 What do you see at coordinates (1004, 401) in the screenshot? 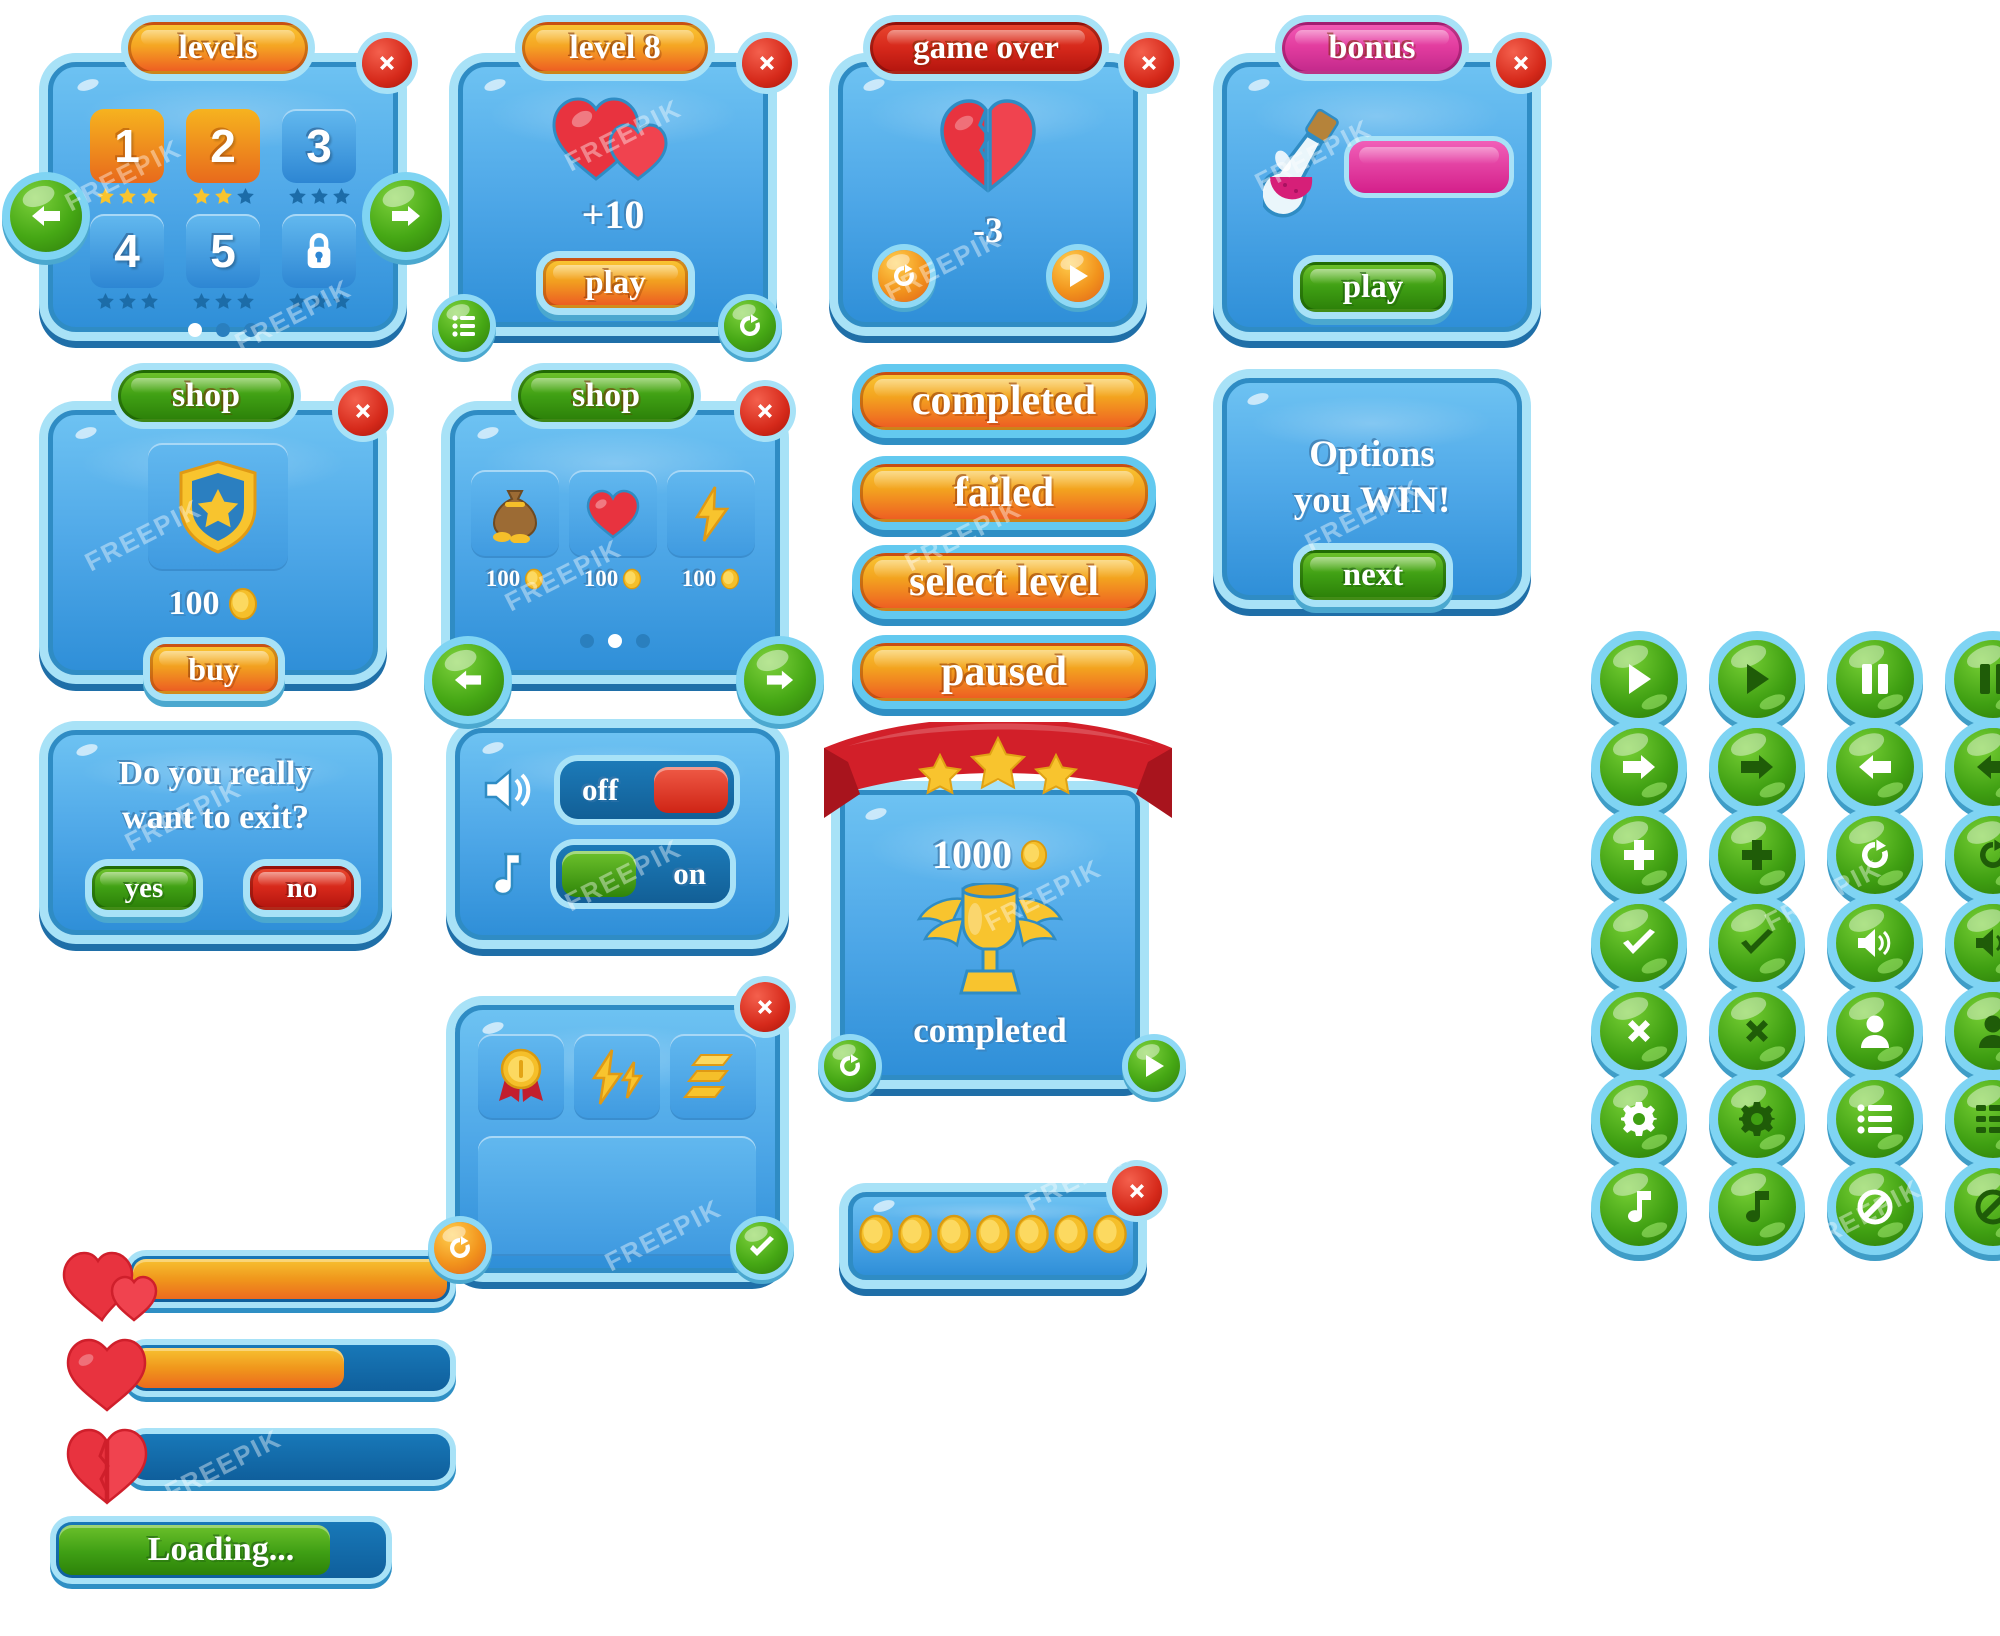
I see `status-button-completed: completed` at bounding box center [1004, 401].